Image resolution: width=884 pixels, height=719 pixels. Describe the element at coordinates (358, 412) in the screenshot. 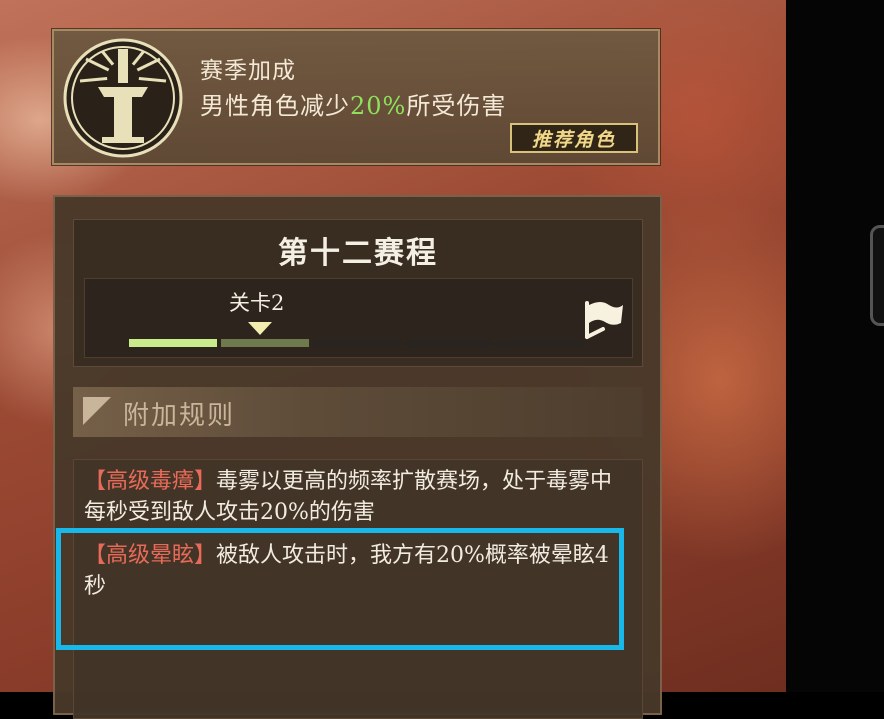

I see `extra-rules-header: 附加规则` at that location.